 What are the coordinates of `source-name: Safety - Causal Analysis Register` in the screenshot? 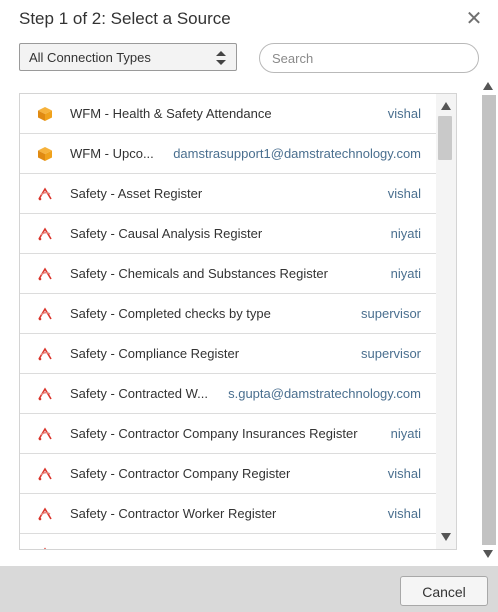 It's located at (166, 233).